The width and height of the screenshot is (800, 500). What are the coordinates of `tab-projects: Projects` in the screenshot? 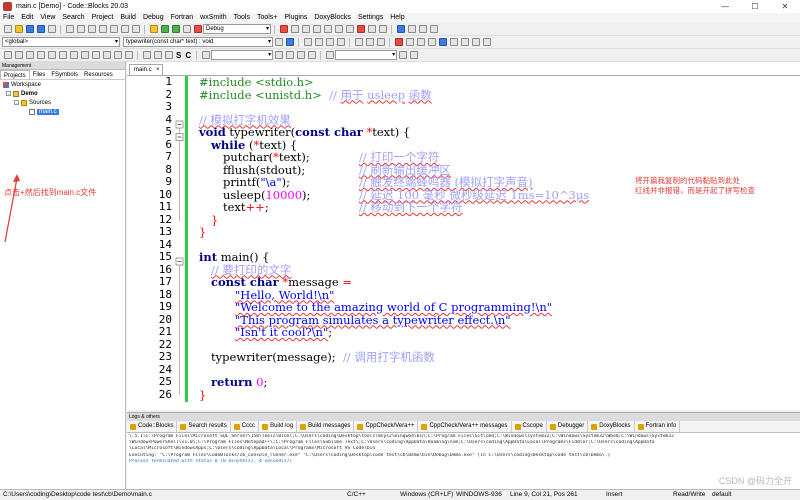 It's located at (15, 74).